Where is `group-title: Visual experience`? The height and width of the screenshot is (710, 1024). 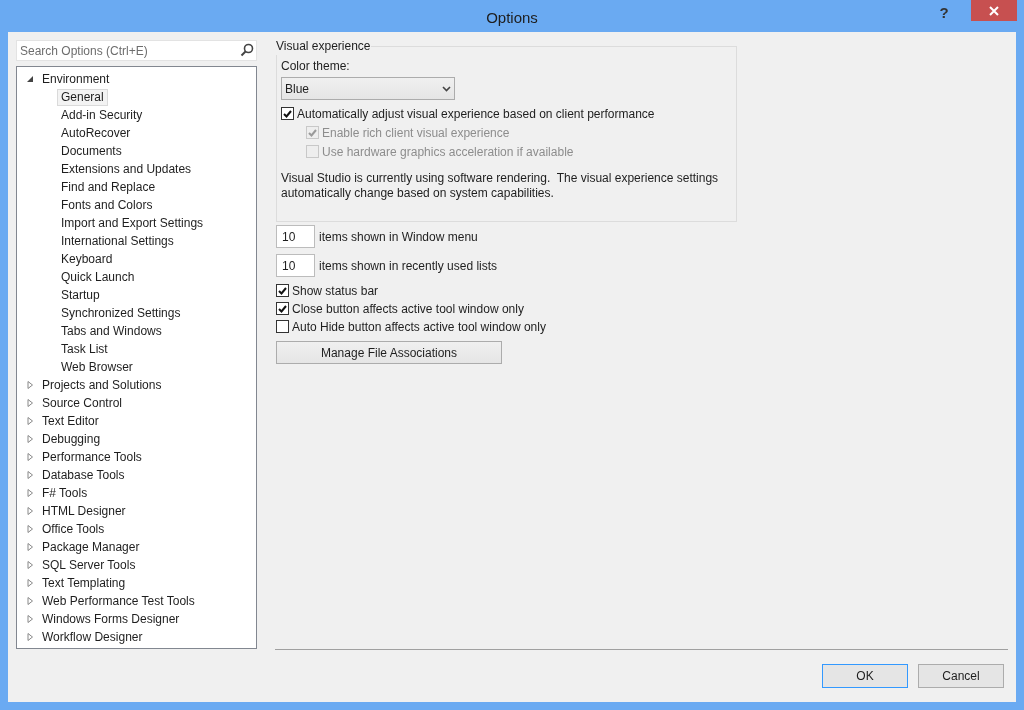
group-title: Visual experience is located at coordinates (323, 46).